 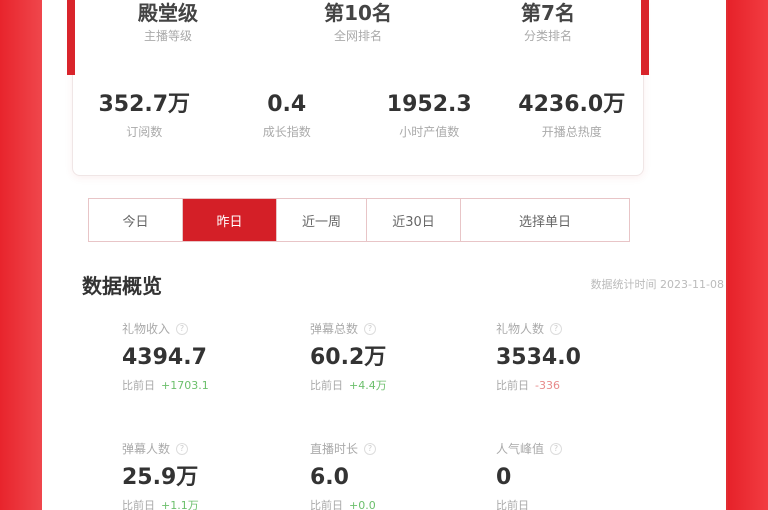 I want to click on rank-label: 分类排名, so click(x=547, y=36).